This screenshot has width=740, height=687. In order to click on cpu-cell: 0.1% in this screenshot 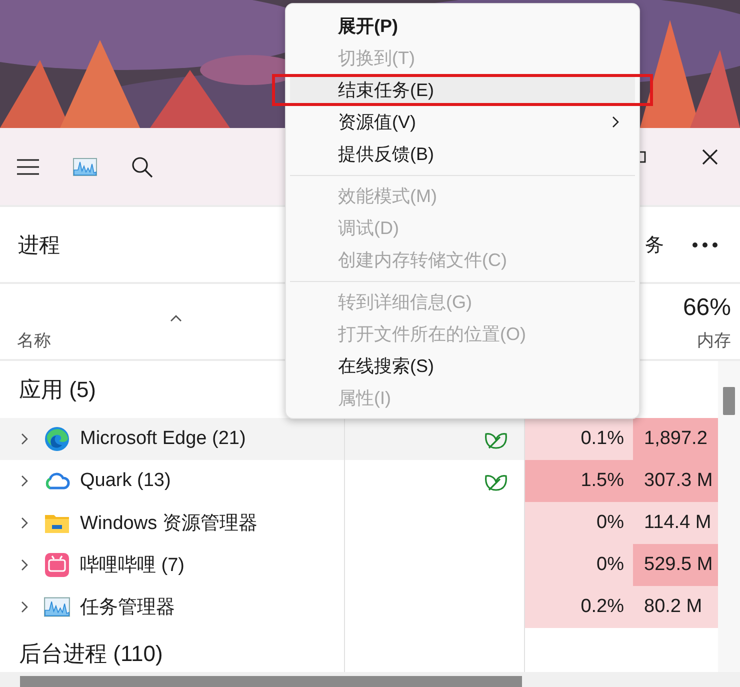, I will do `click(578, 439)`.